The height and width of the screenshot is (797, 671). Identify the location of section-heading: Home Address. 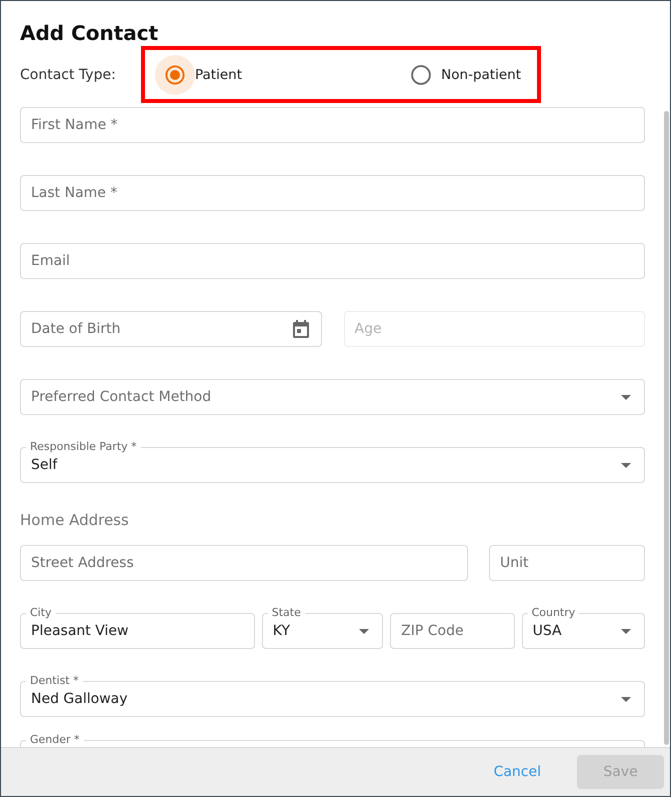
(75, 520).